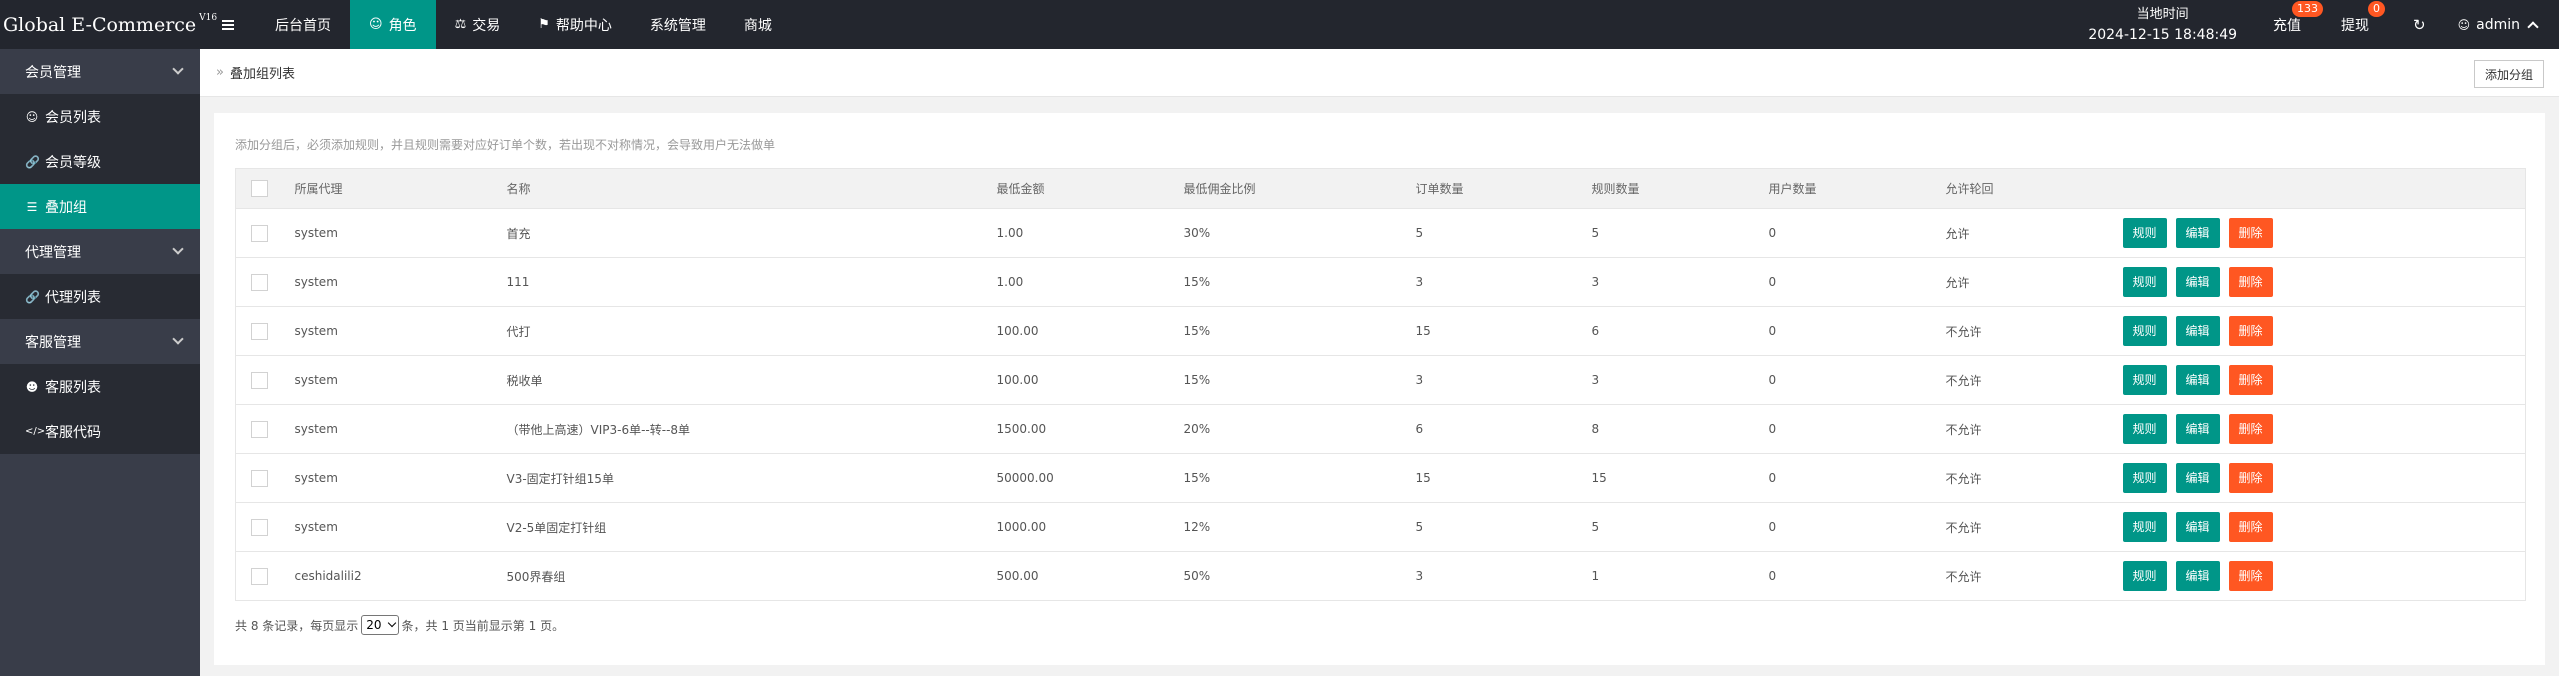 The height and width of the screenshot is (676, 2559). Describe the element at coordinates (393, 24) in the screenshot. I see `nav-role: ☺ 角色` at that location.